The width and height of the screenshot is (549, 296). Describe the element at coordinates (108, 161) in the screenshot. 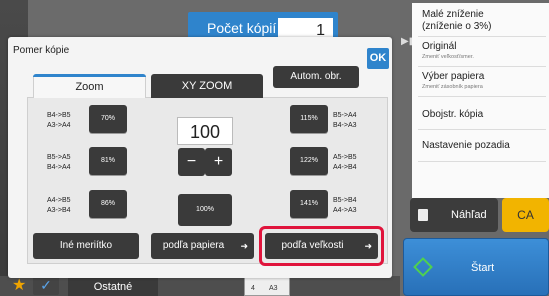

I see `ratio-81-button: 81%` at that location.